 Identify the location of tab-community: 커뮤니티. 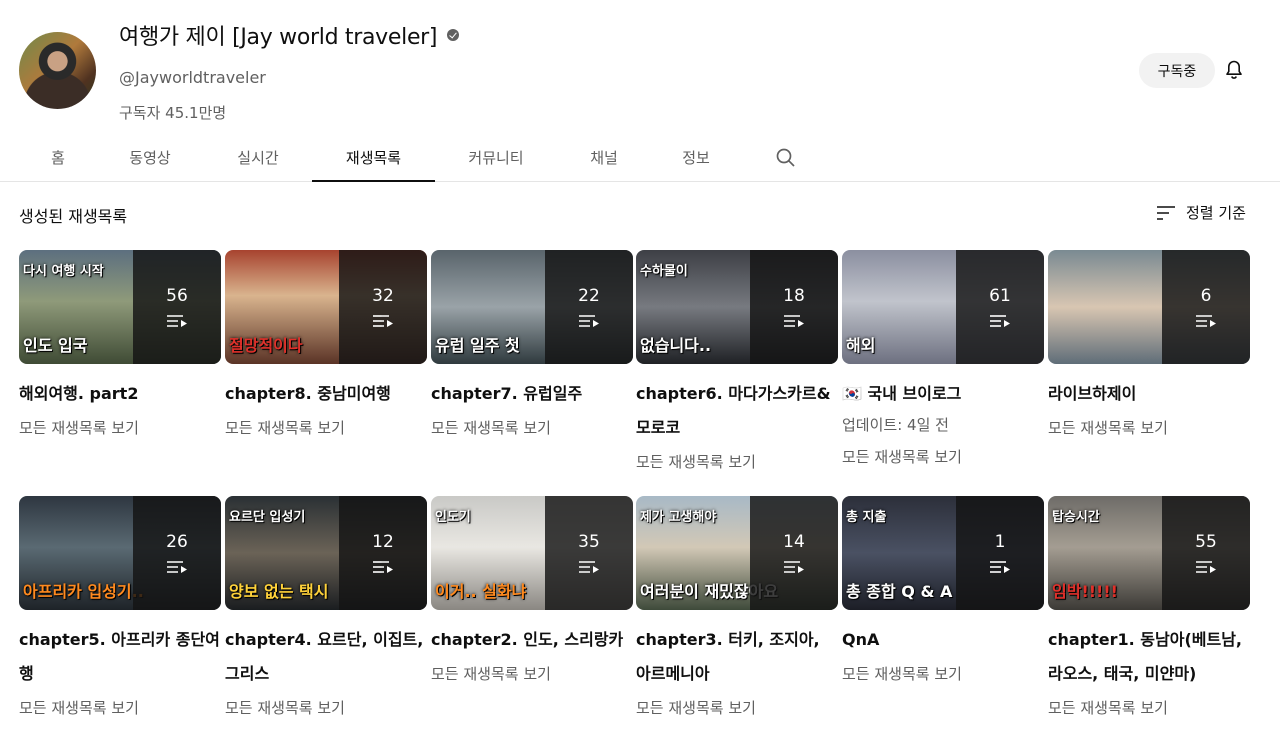
(496, 157).